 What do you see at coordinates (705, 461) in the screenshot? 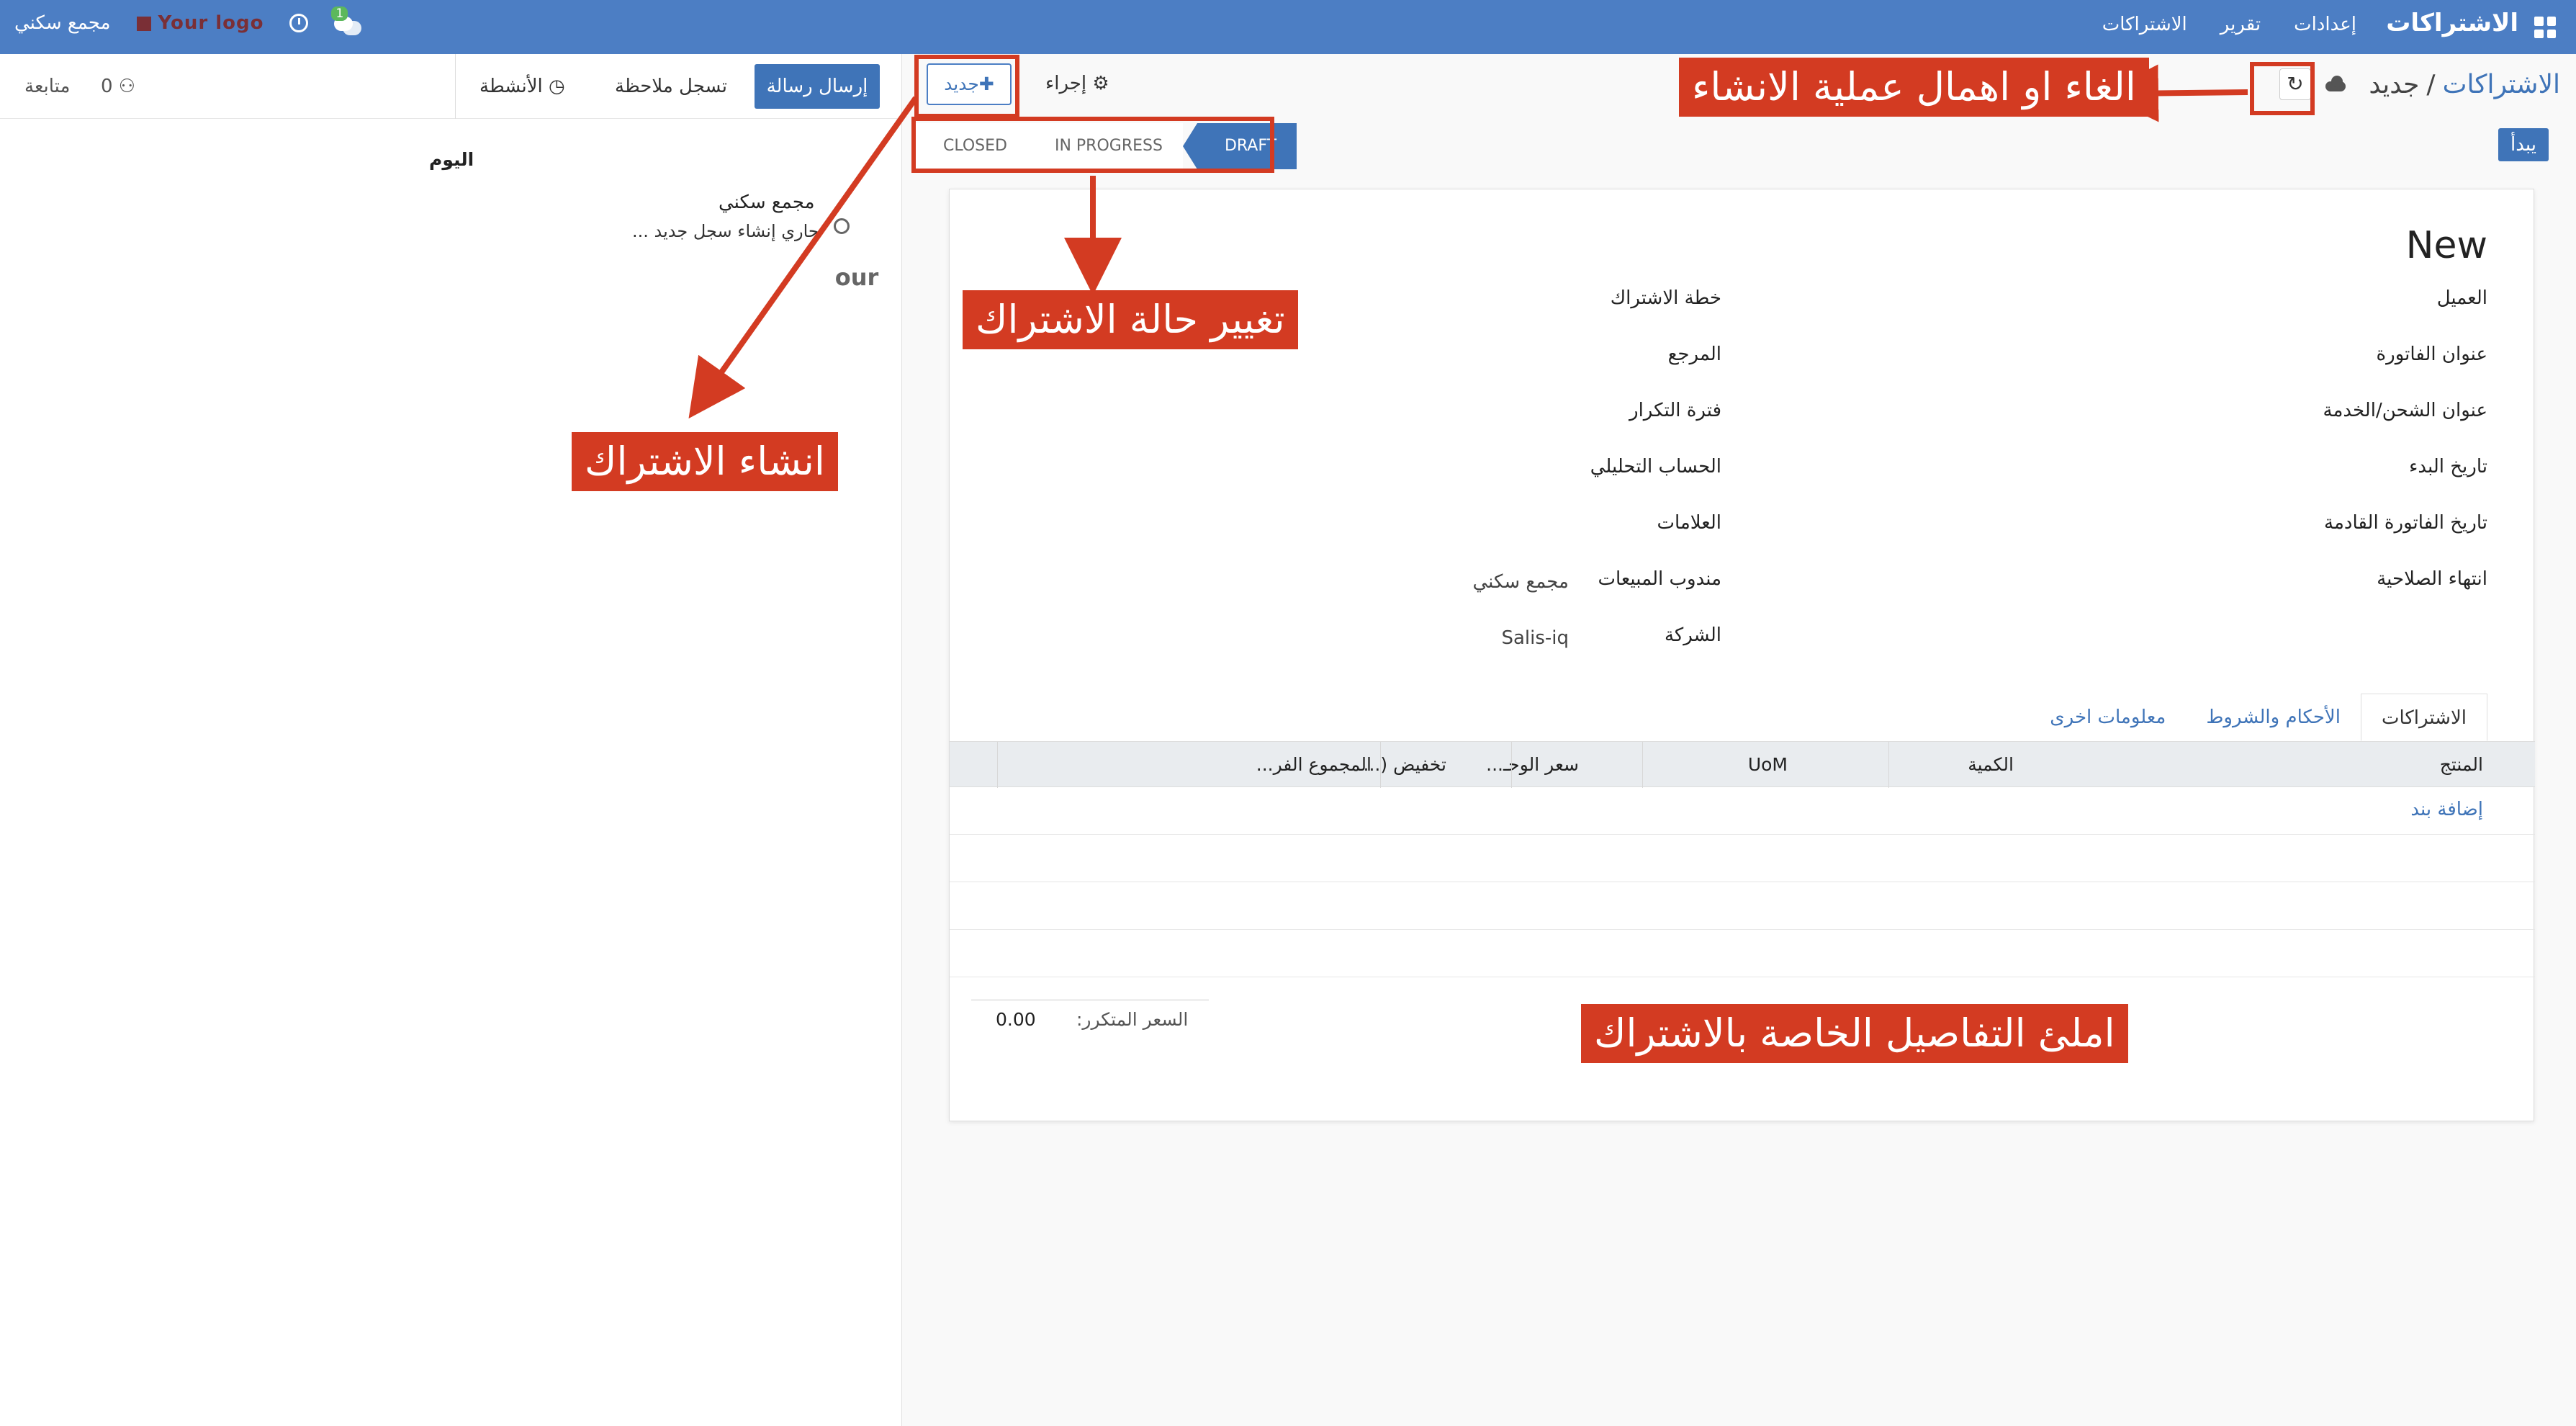
I see `annotation-create: انشاء الاشتراك` at bounding box center [705, 461].